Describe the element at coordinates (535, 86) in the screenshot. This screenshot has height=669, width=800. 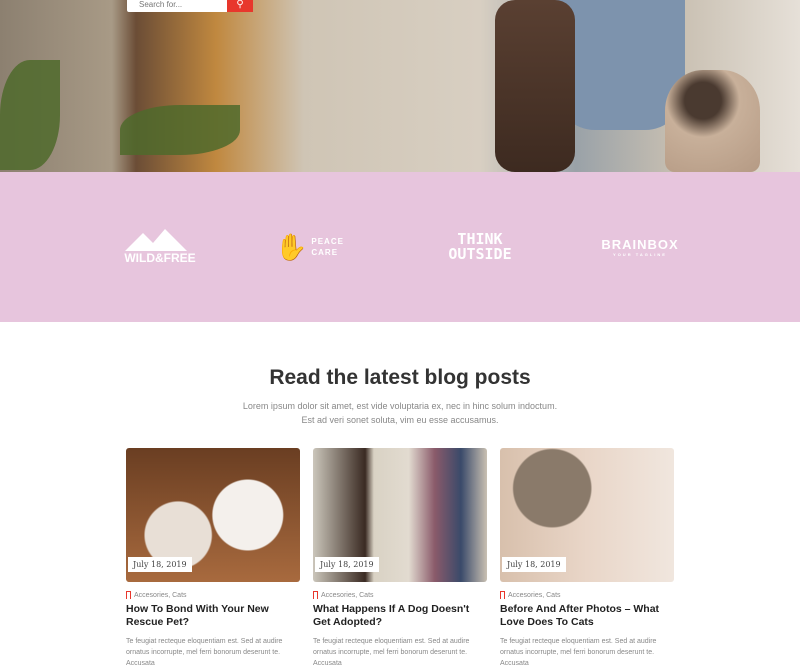
I see `dog-photo` at that location.